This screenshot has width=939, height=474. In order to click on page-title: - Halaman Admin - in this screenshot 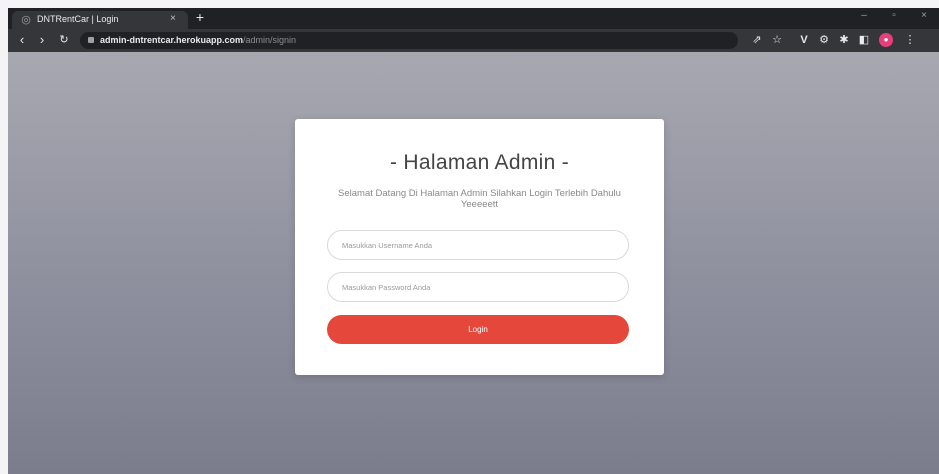, I will do `click(479, 162)`.